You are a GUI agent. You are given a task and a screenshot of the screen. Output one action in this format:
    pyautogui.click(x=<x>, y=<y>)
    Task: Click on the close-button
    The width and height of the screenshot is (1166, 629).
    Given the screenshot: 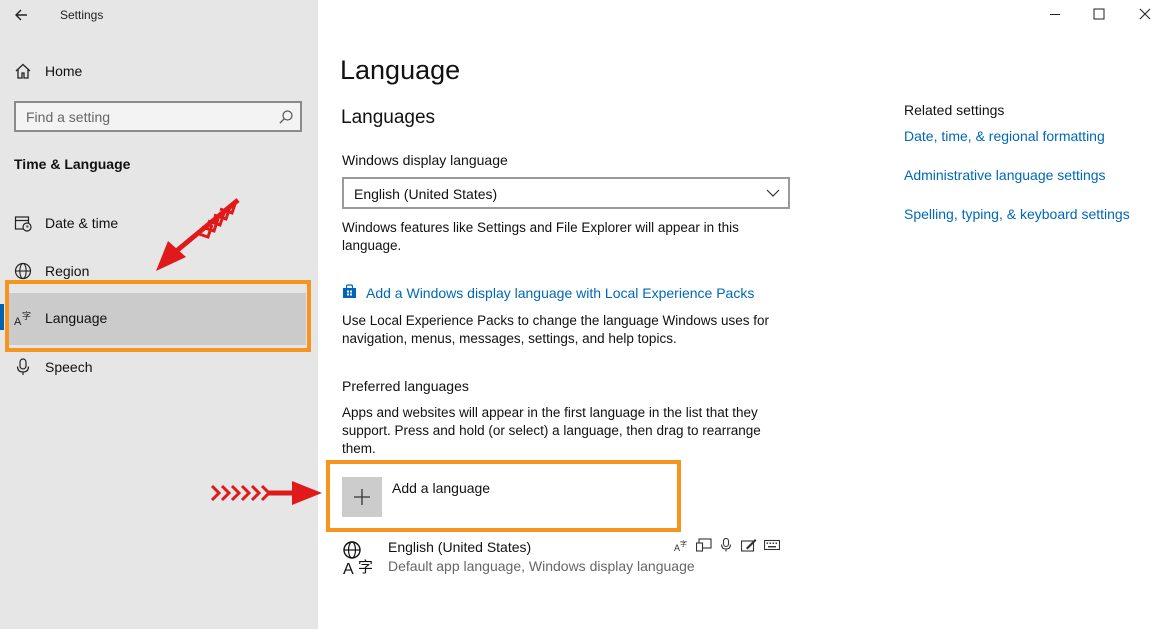 What is the action you would take?
    pyautogui.click(x=1143, y=15)
    